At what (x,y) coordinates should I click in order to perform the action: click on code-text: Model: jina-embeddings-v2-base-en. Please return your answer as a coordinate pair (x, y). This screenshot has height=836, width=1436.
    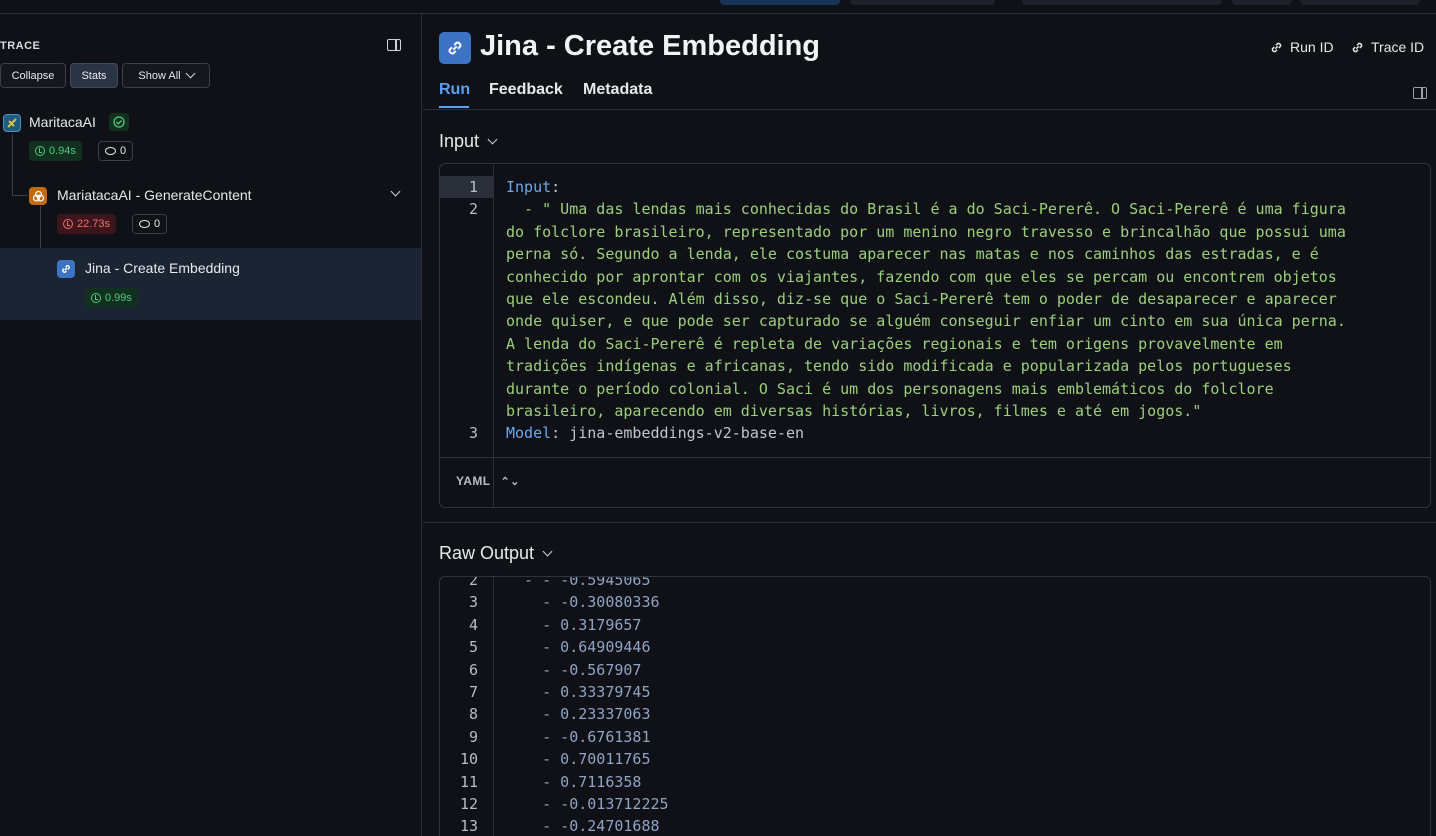
    Looking at the image, I should click on (655, 433).